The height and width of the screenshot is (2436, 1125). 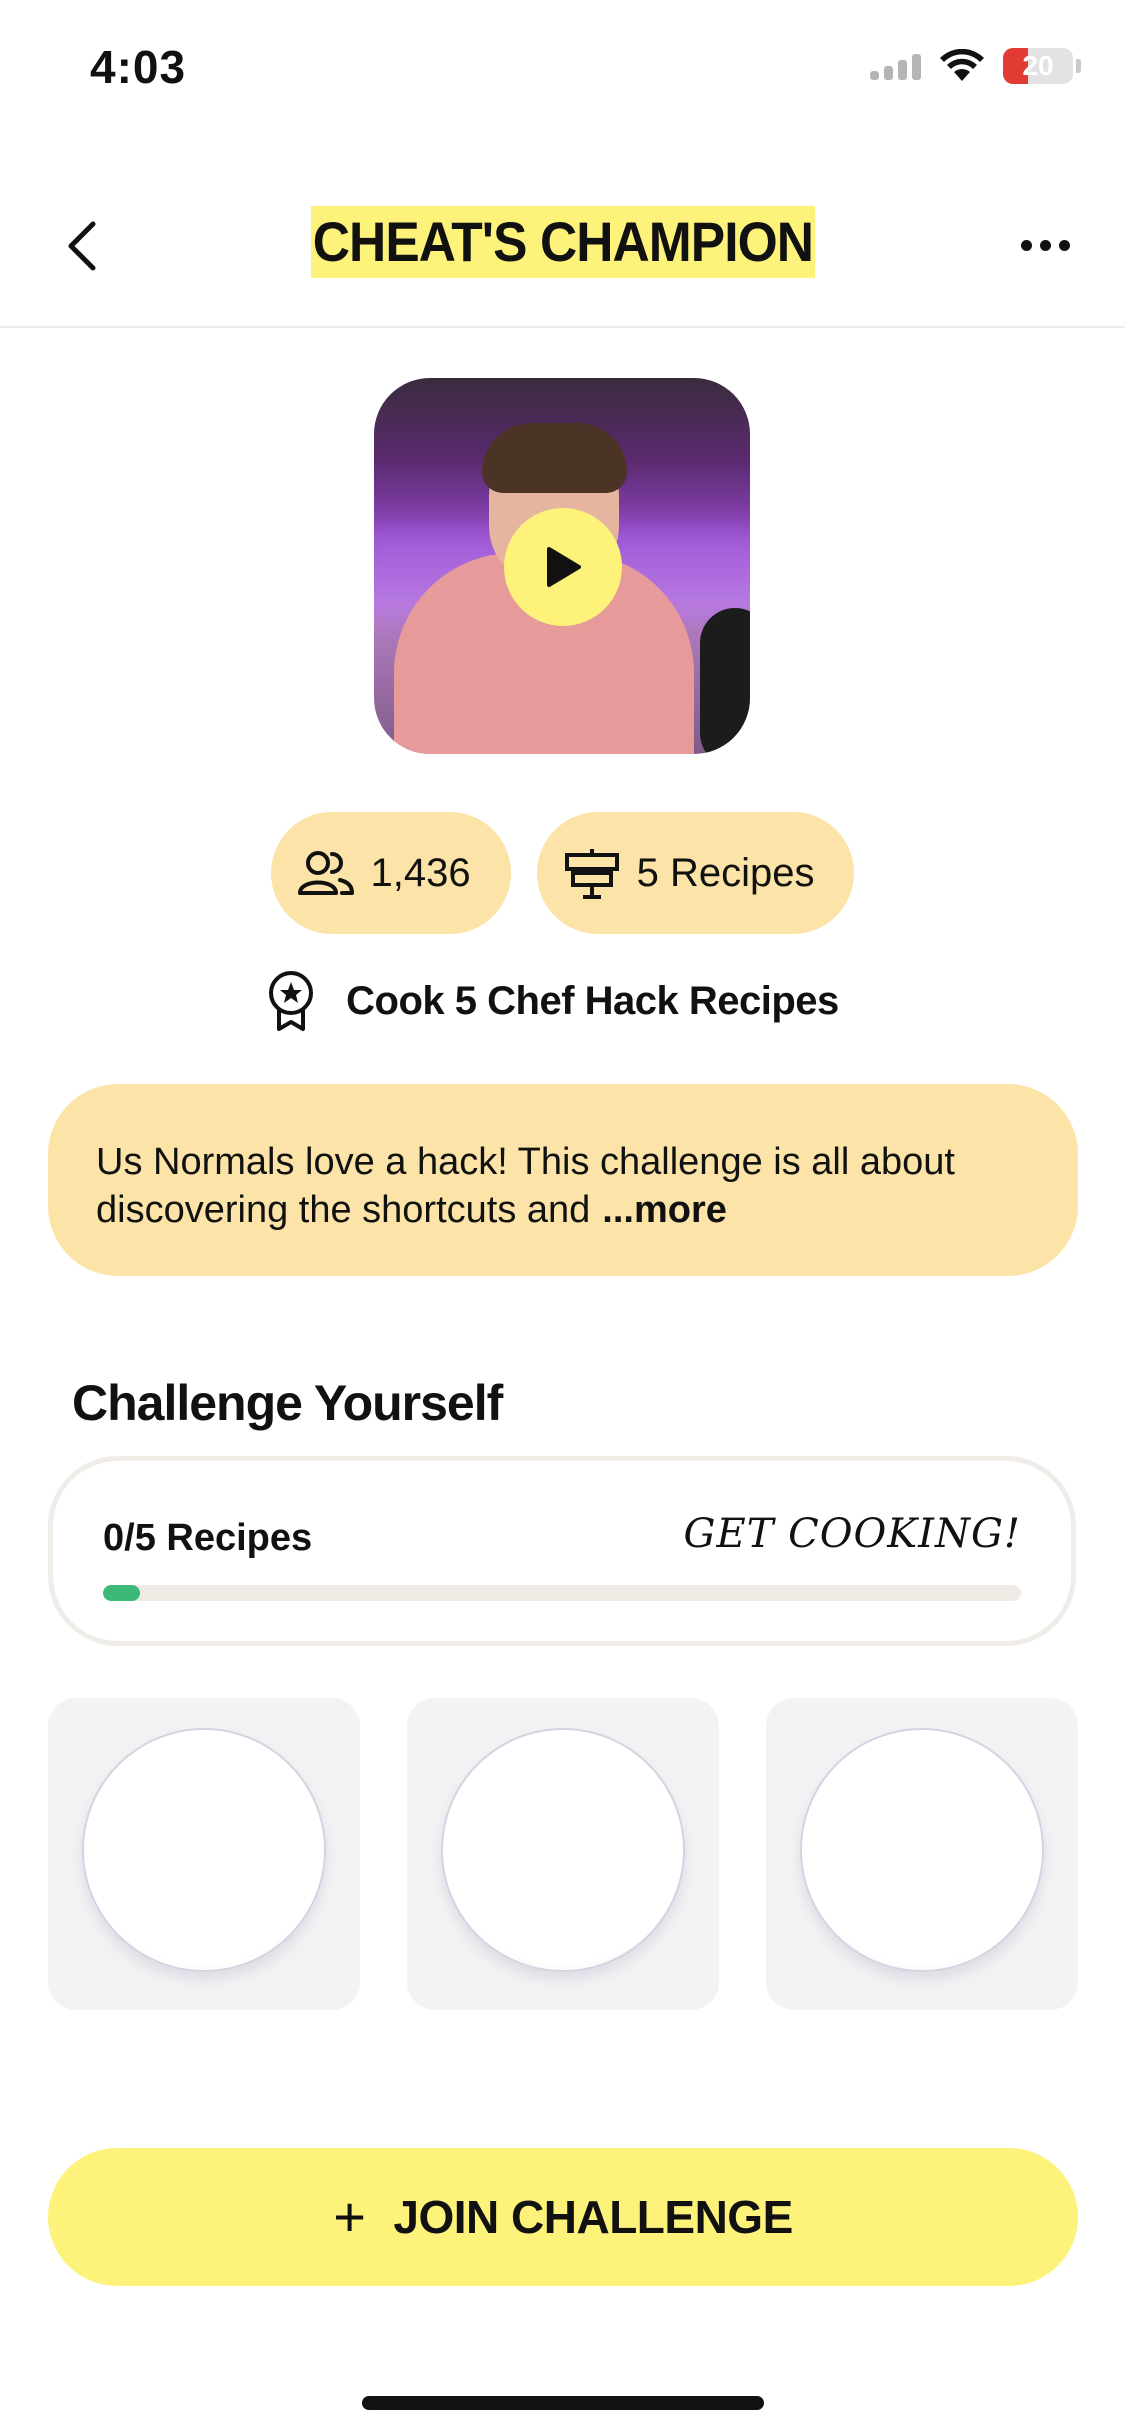 What do you see at coordinates (208, 1538) in the screenshot?
I see `progress-label: 0/5 Recipes` at bounding box center [208, 1538].